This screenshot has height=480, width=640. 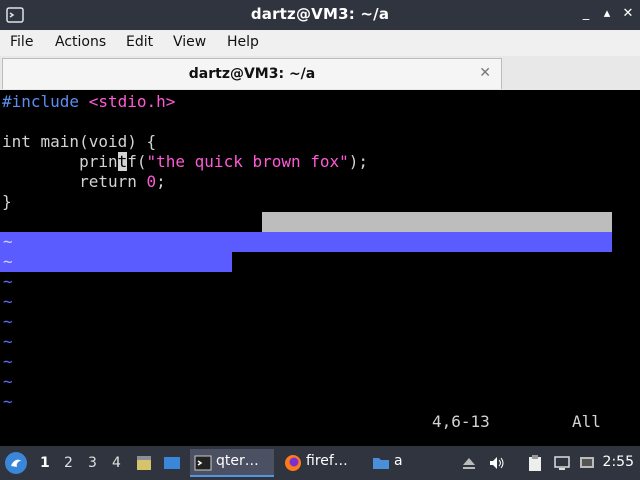 I want to click on menu-bar: File Actions Edit View Help, so click(x=320, y=43).